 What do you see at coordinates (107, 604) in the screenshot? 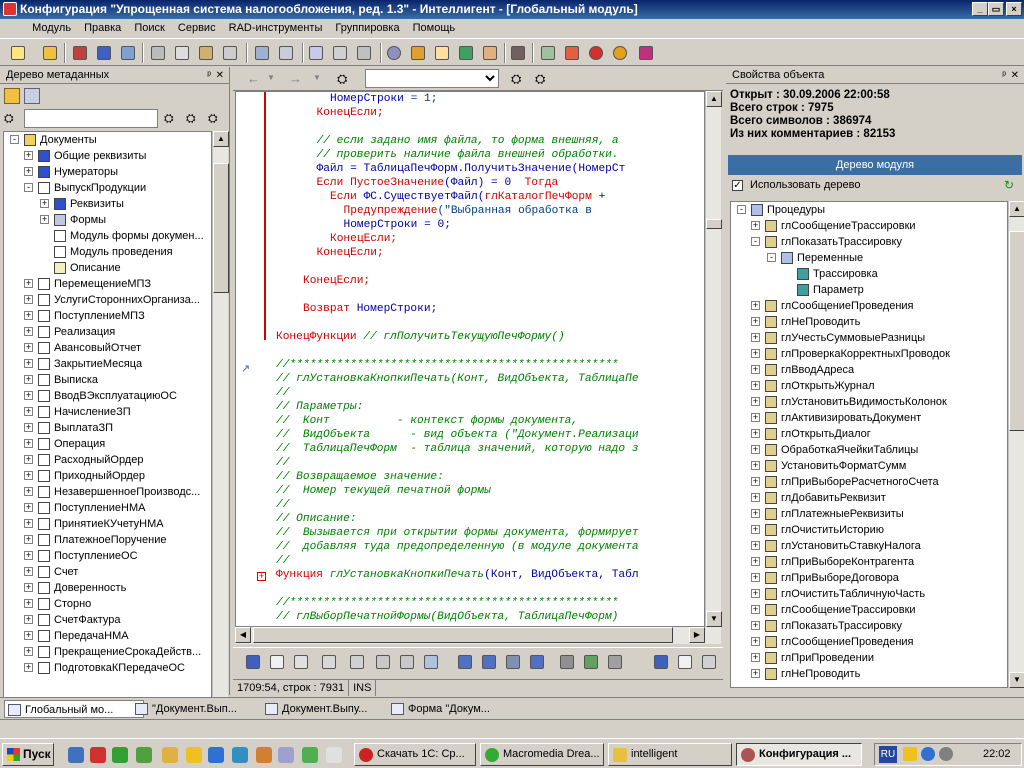
I see `tree-item: + Сторно` at bounding box center [107, 604].